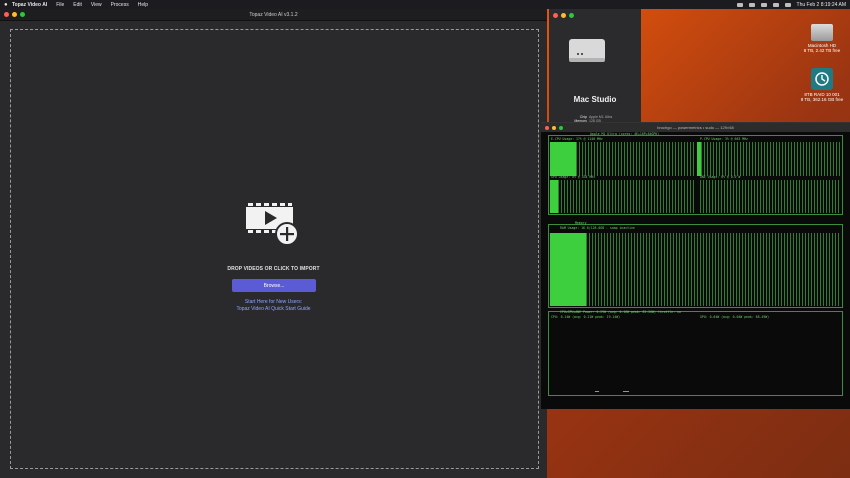 The image size is (850, 478). What do you see at coordinates (626, 391) in the screenshot?
I see `power-trace-segment` at bounding box center [626, 391].